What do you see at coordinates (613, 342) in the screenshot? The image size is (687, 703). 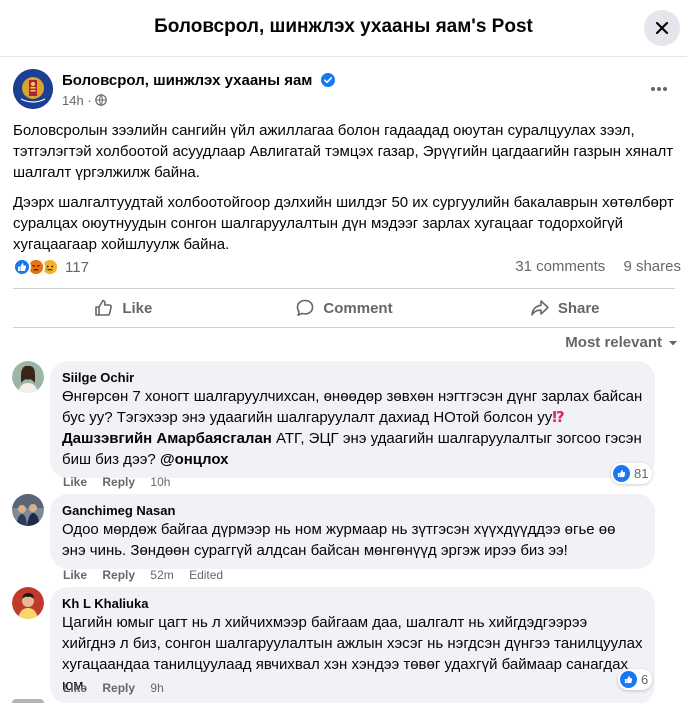 I see `sort-label: Most relevant` at bounding box center [613, 342].